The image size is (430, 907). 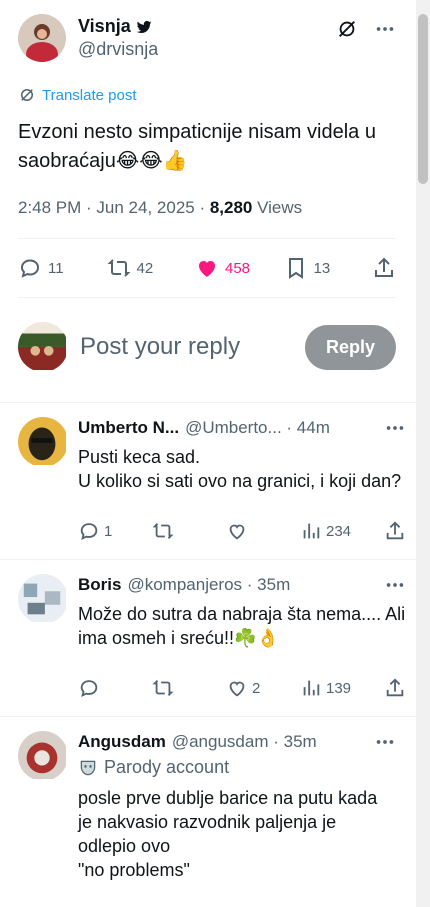 I want to click on parody-mask-icon, so click(x=88, y=767).